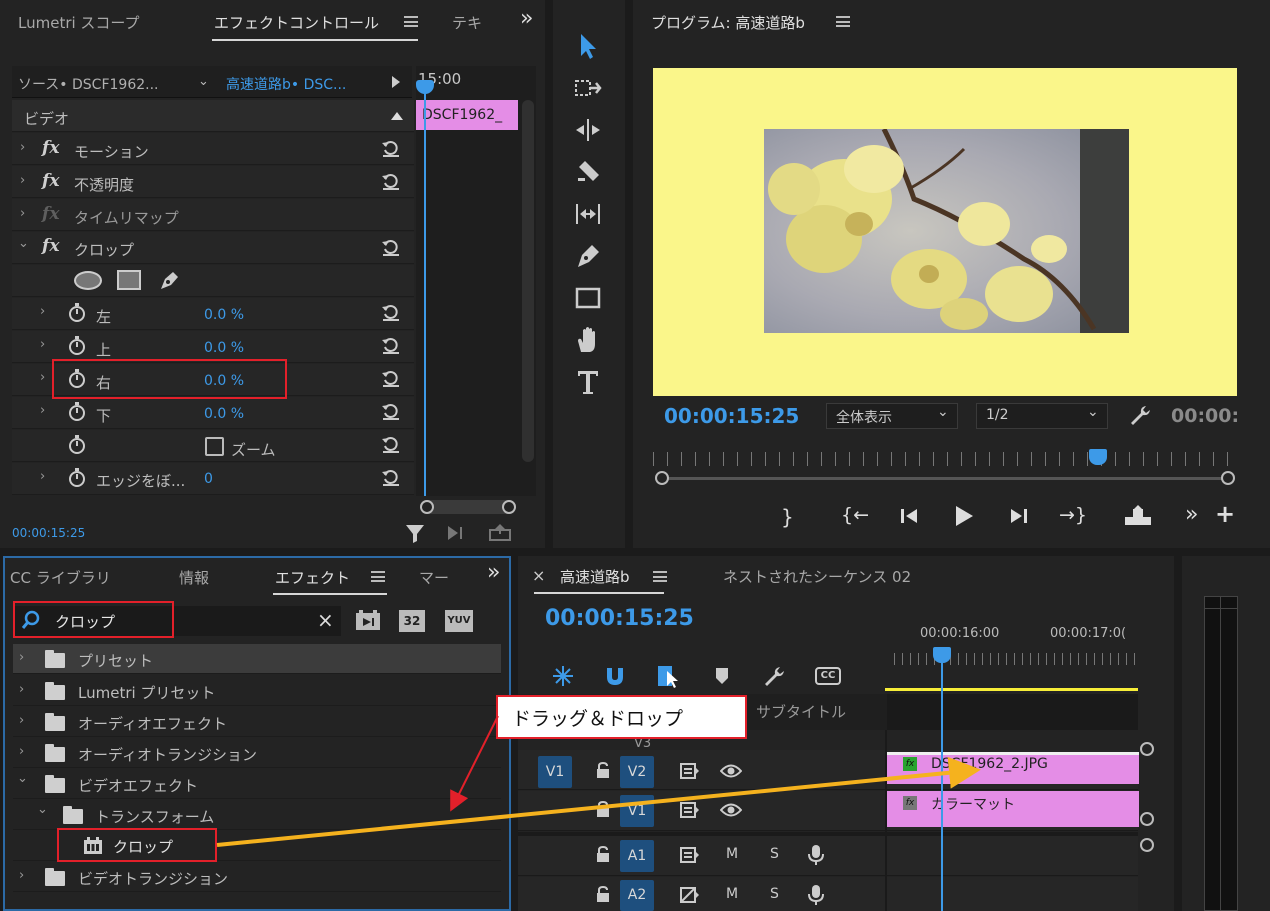 The width and height of the screenshot is (1270, 911). I want to click on annotation-arrows, so click(598, 781).